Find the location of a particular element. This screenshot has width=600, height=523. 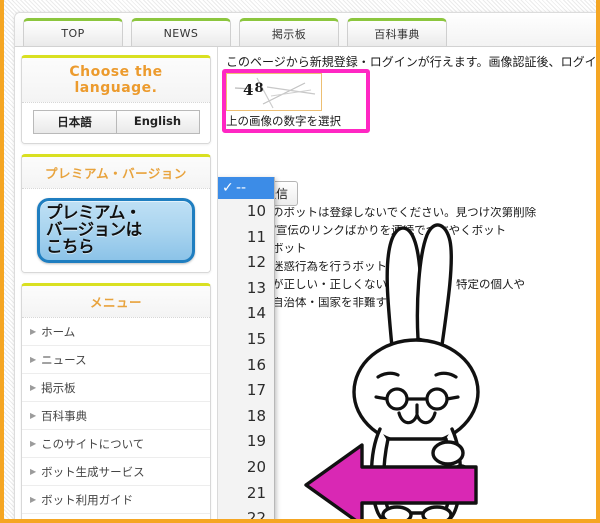

rules-line-1: うな目的のボットは登録しないでください。見つけ次第削除 is located at coordinates (381, 213).